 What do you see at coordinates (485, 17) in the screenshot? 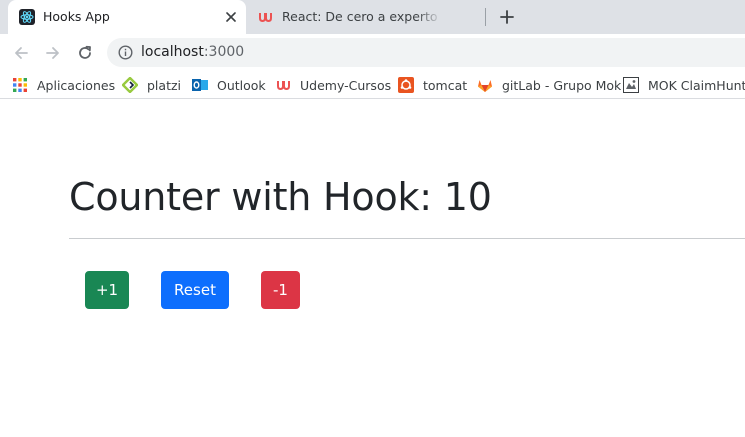
I see `tab-separator` at bounding box center [485, 17].